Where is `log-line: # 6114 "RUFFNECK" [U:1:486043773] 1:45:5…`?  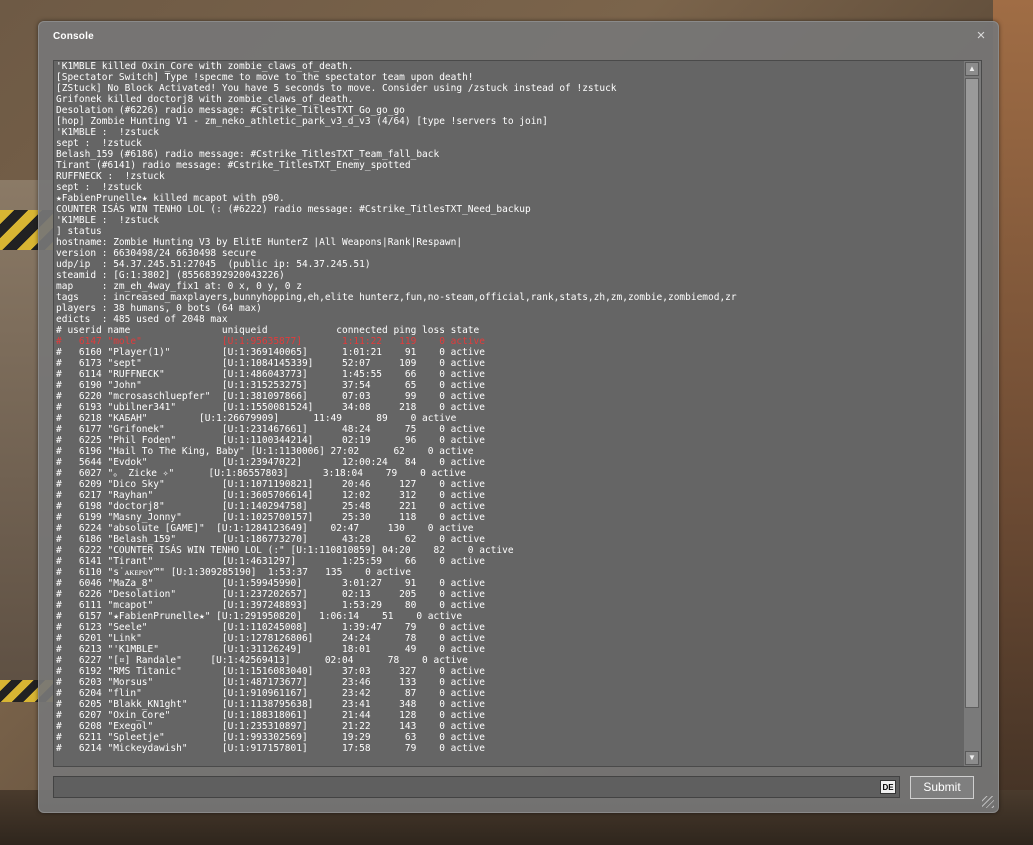 log-line: # 6114 "RUFFNECK" [U:1:486043773] 1:45:5… is located at coordinates (270, 374).